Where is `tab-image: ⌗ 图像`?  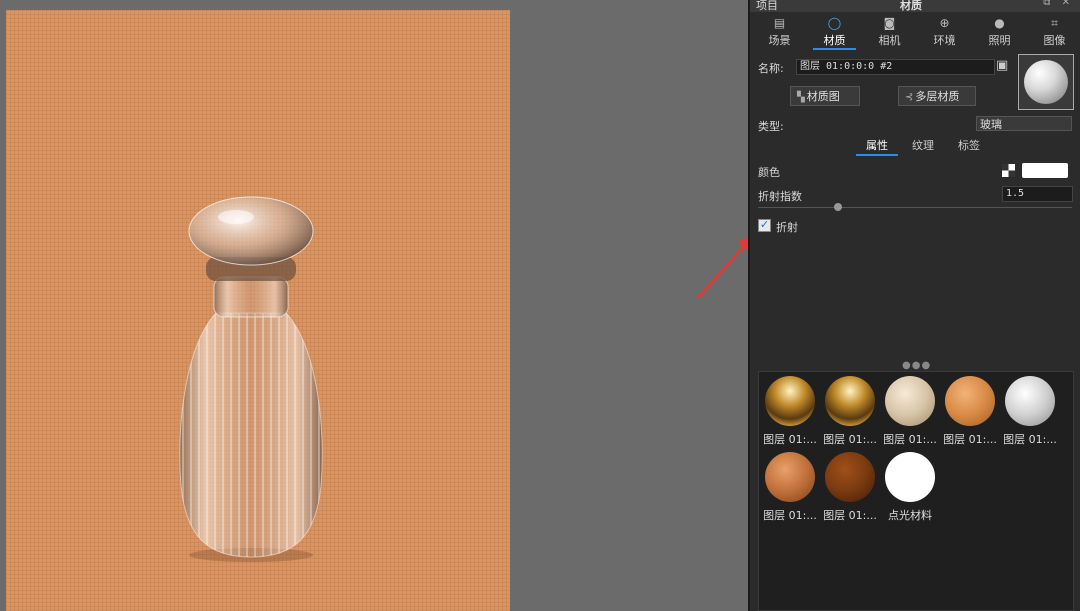
tab-image: ⌗ 图像 is located at coordinates (1054, 32).